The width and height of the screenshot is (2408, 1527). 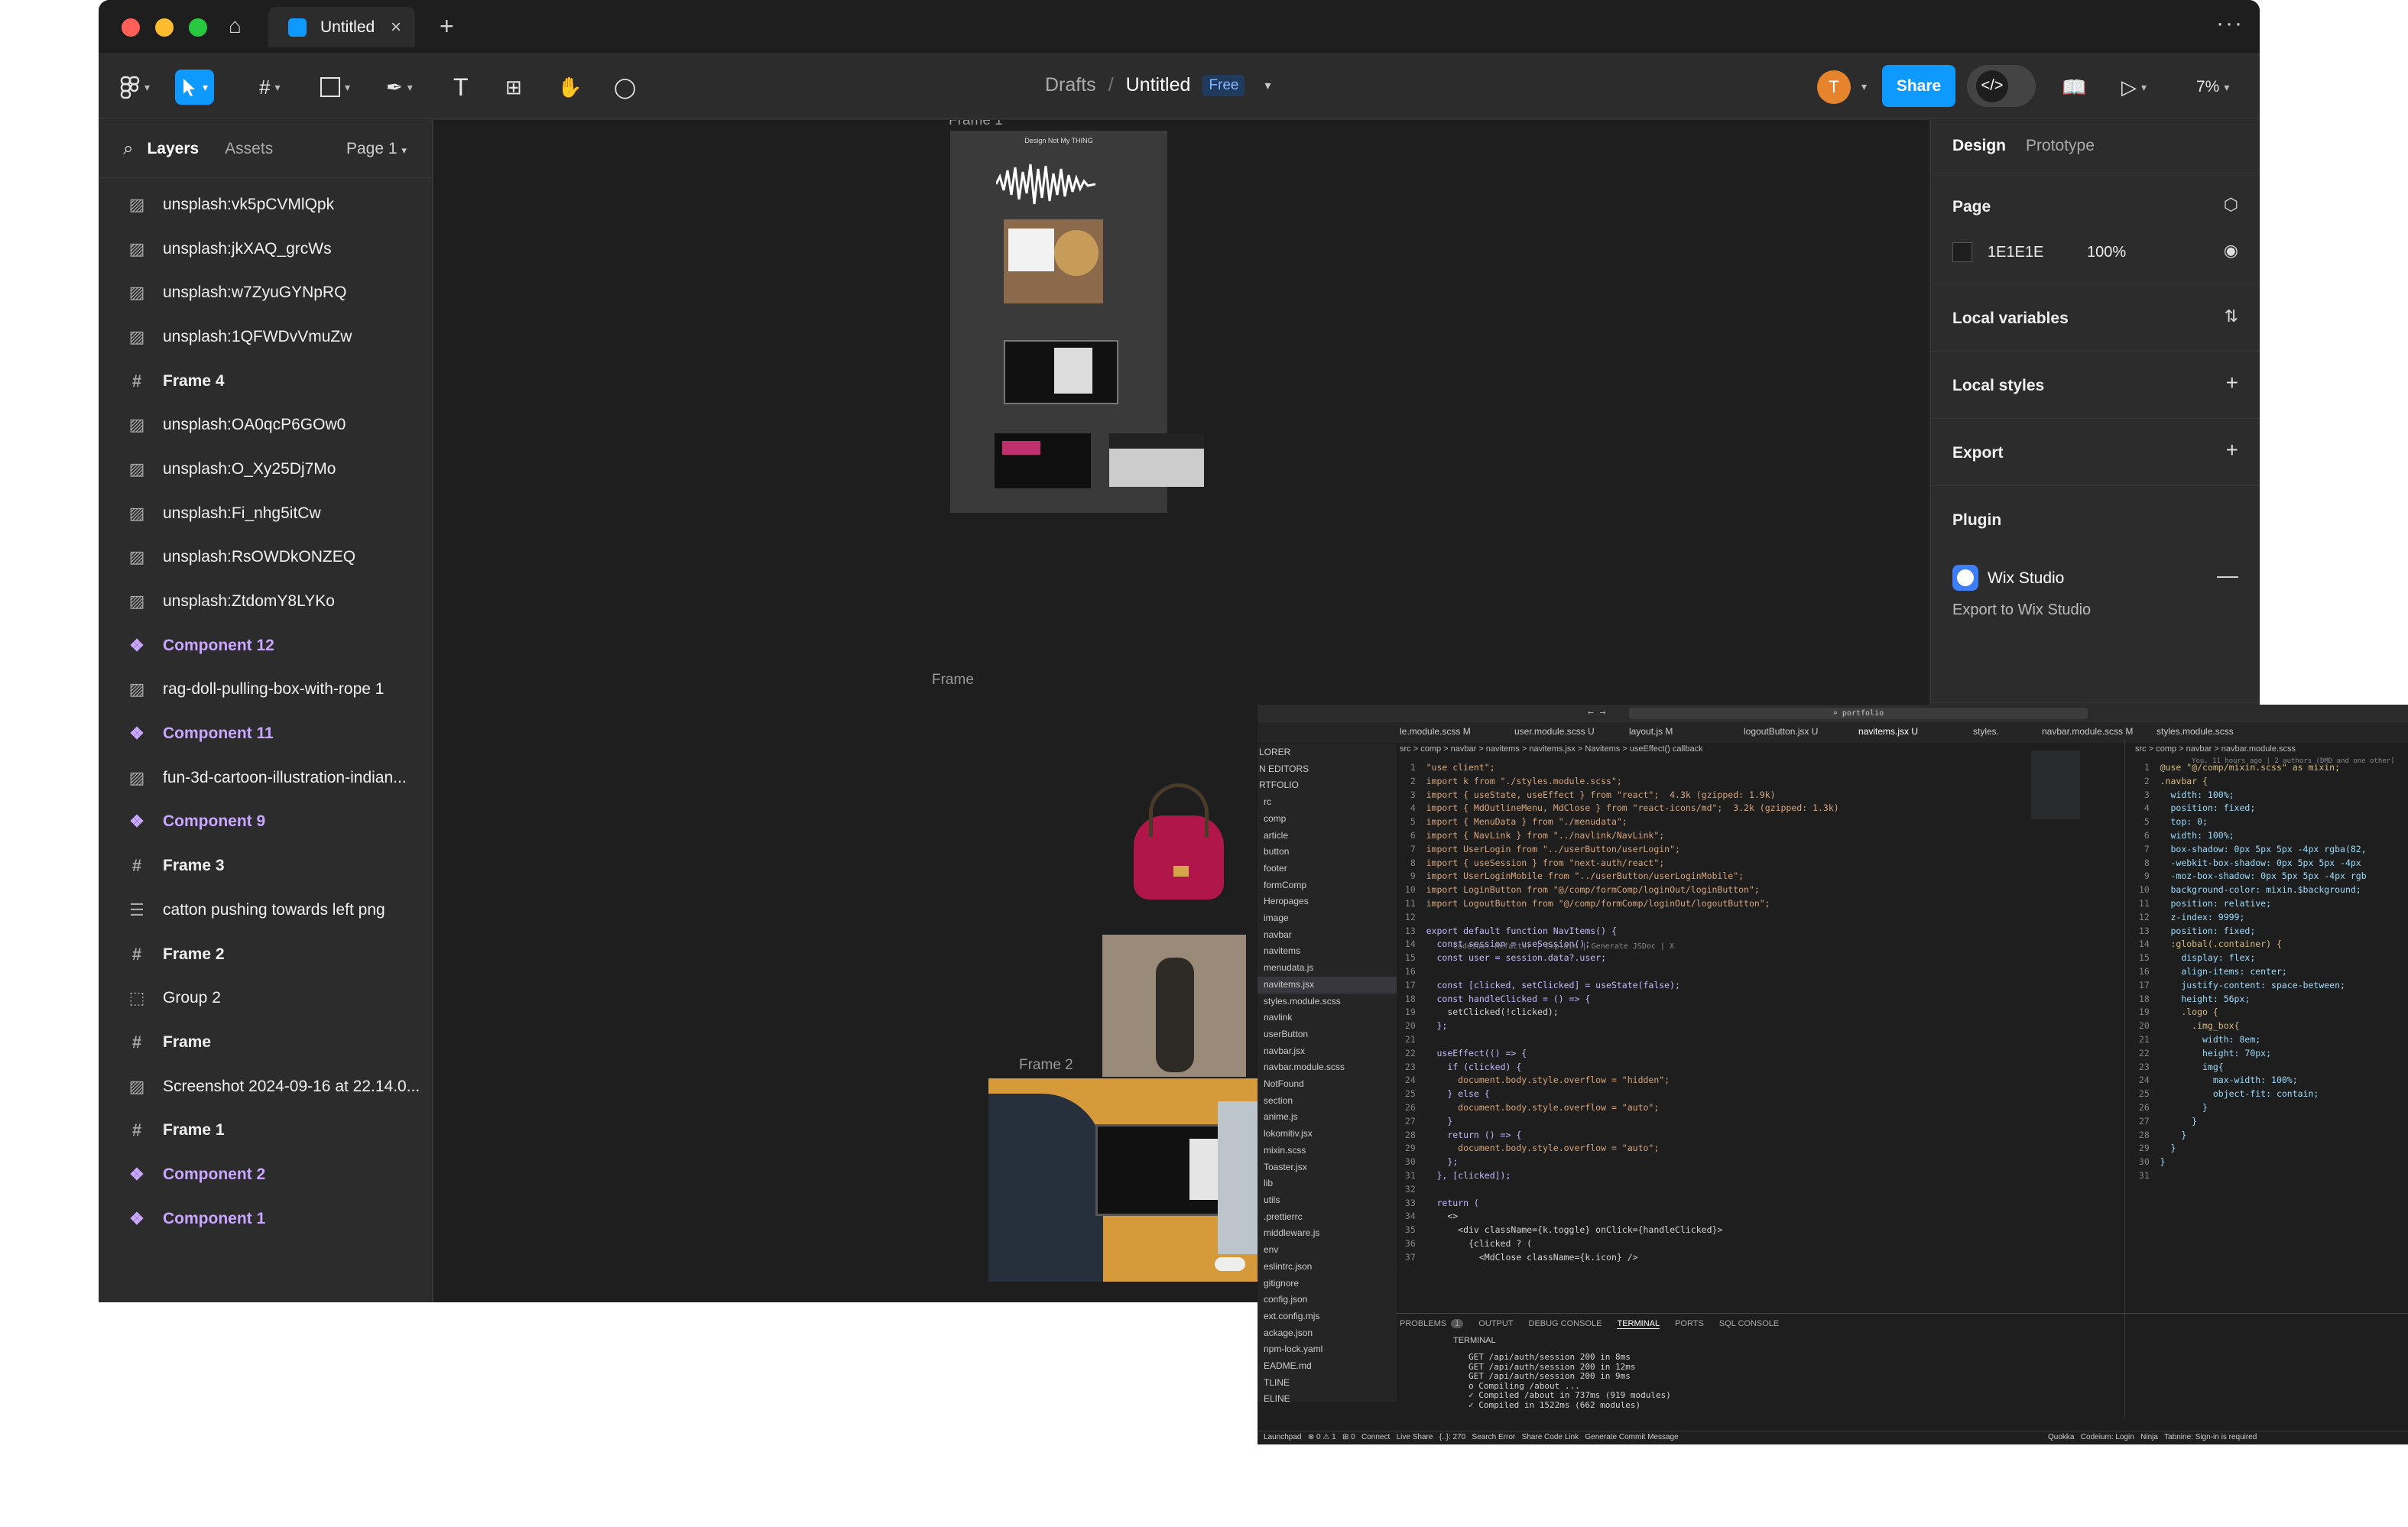 What do you see at coordinates (195, 88) in the screenshot?
I see `move-tool-button: ▾` at bounding box center [195, 88].